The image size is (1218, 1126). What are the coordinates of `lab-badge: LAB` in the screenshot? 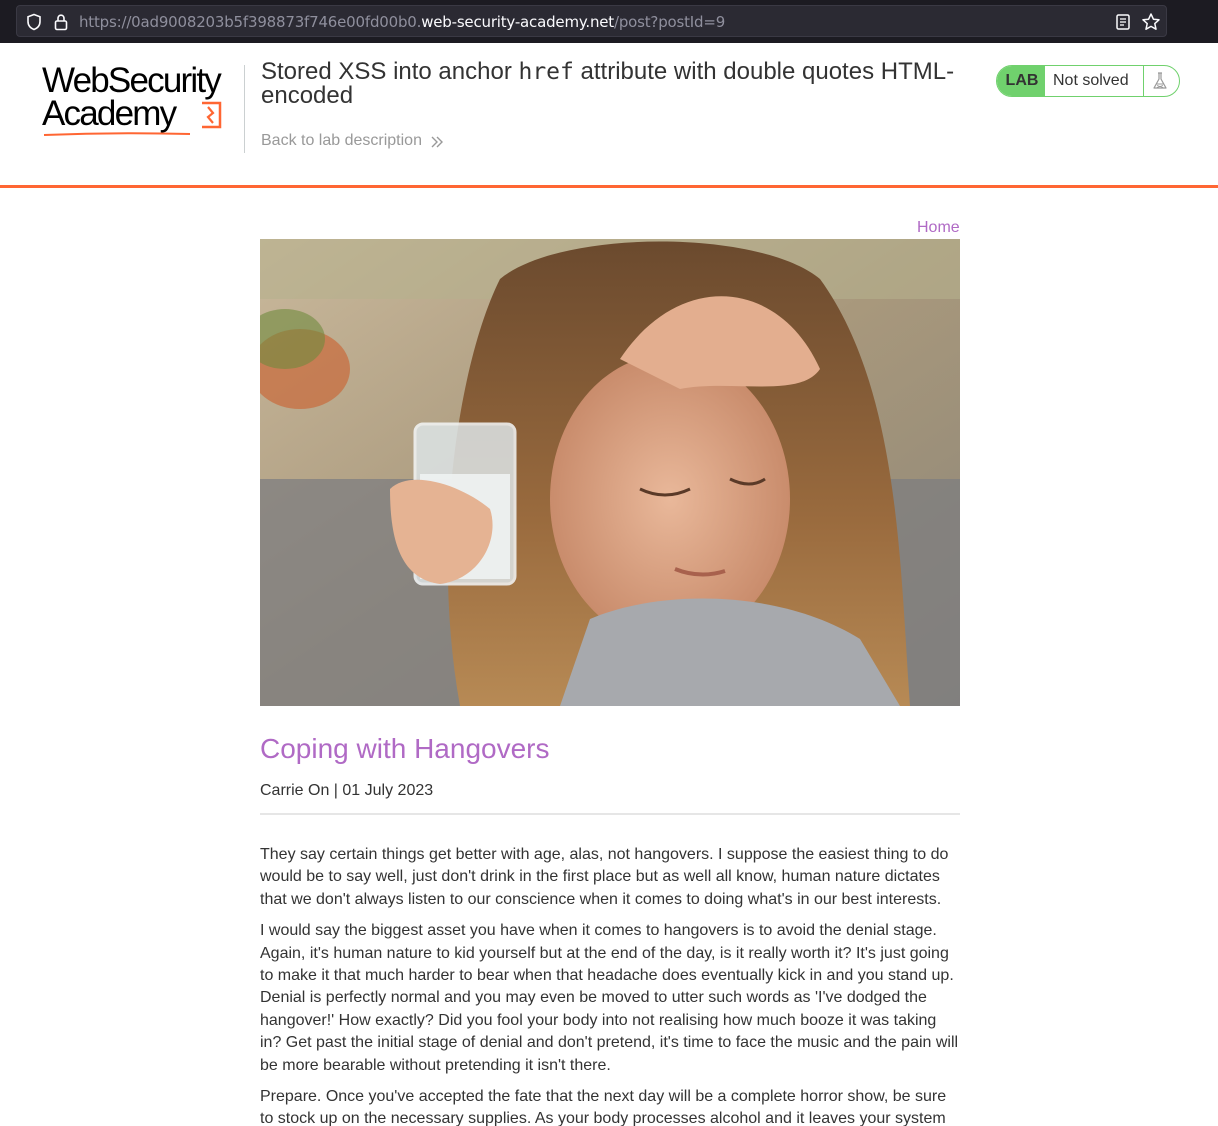 It's located at (1021, 81).